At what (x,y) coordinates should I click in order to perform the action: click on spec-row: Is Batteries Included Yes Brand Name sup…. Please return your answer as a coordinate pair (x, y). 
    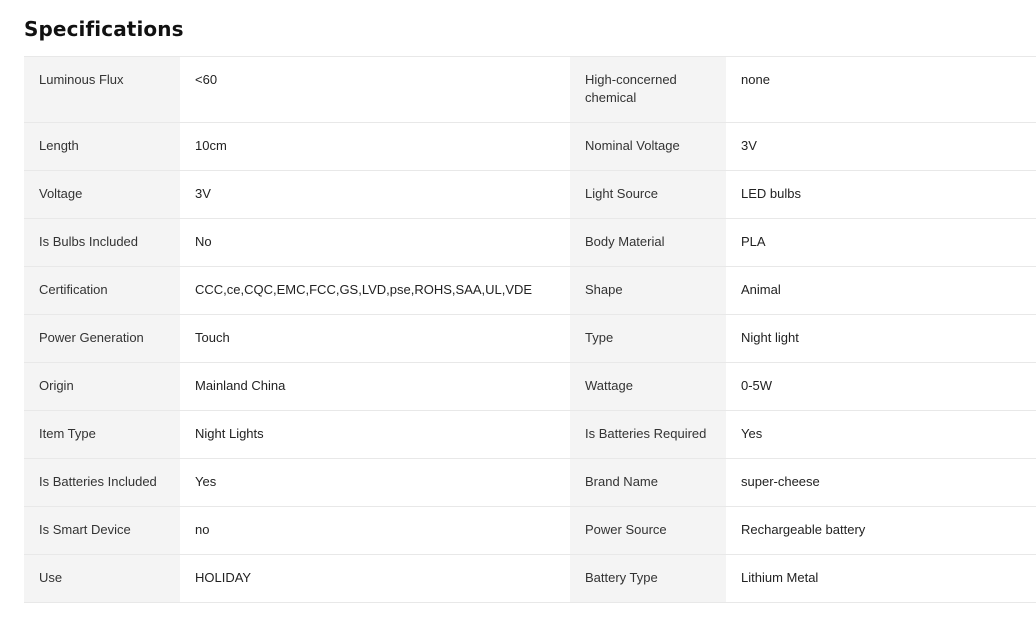
    Looking at the image, I should click on (530, 482).